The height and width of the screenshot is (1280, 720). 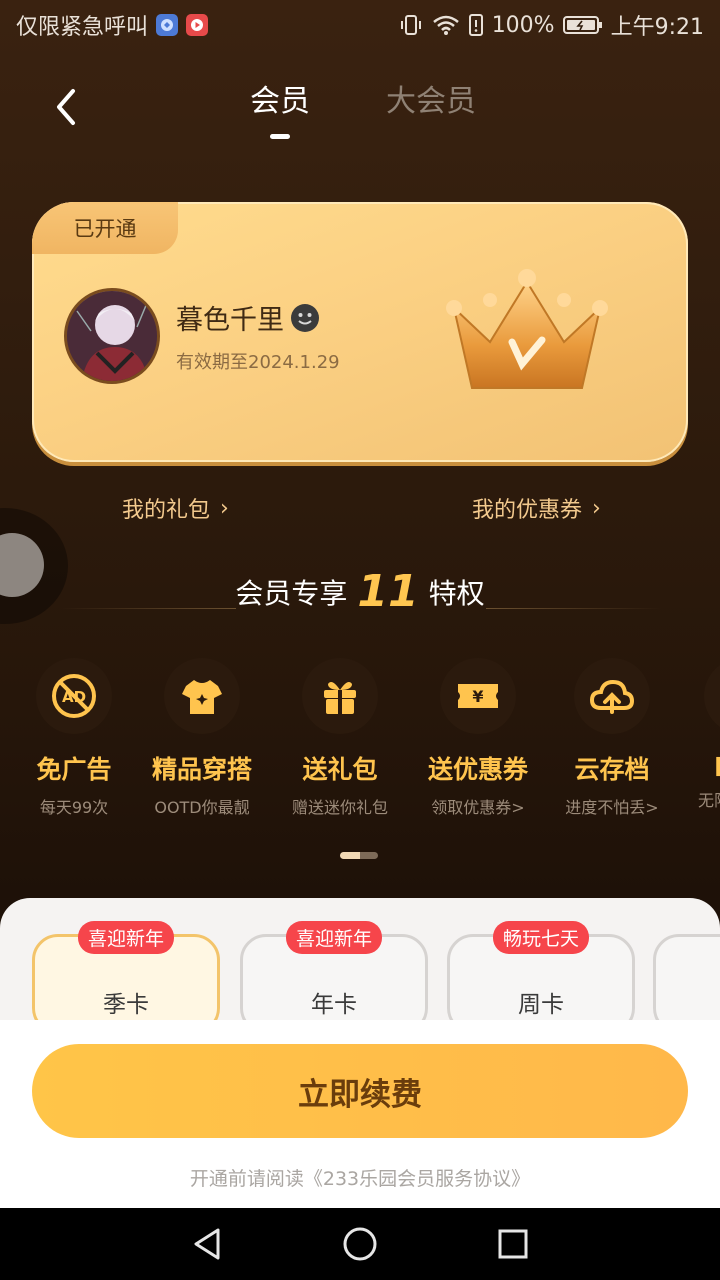 I want to click on gift-icon, so click(x=340, y=698).